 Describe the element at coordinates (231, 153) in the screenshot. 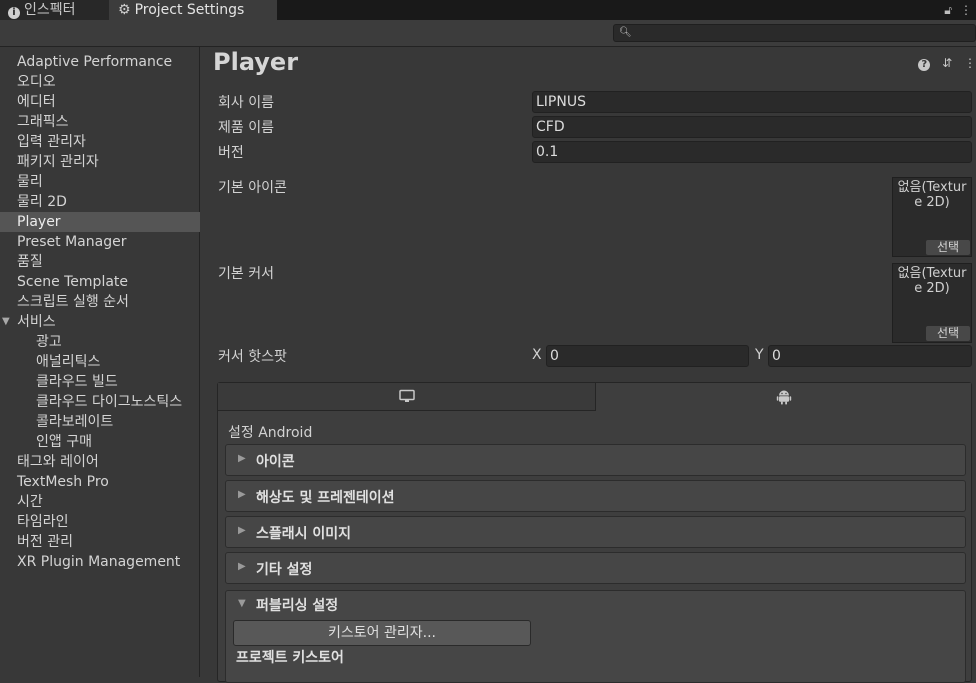

I see `version-label: 버전` at that location.